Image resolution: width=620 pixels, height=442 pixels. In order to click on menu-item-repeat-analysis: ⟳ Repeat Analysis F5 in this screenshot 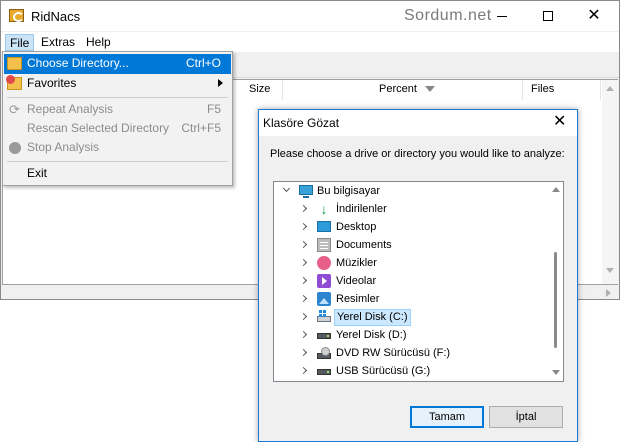, I will do `click(117, 110)`.